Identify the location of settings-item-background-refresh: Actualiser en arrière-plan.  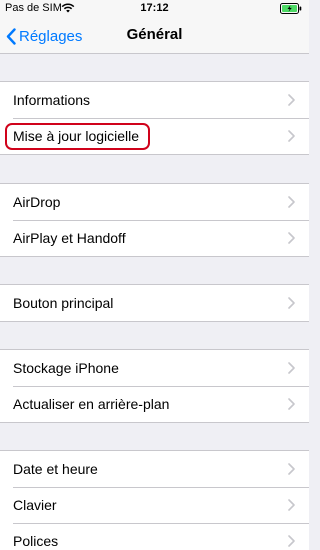
(154, 404).